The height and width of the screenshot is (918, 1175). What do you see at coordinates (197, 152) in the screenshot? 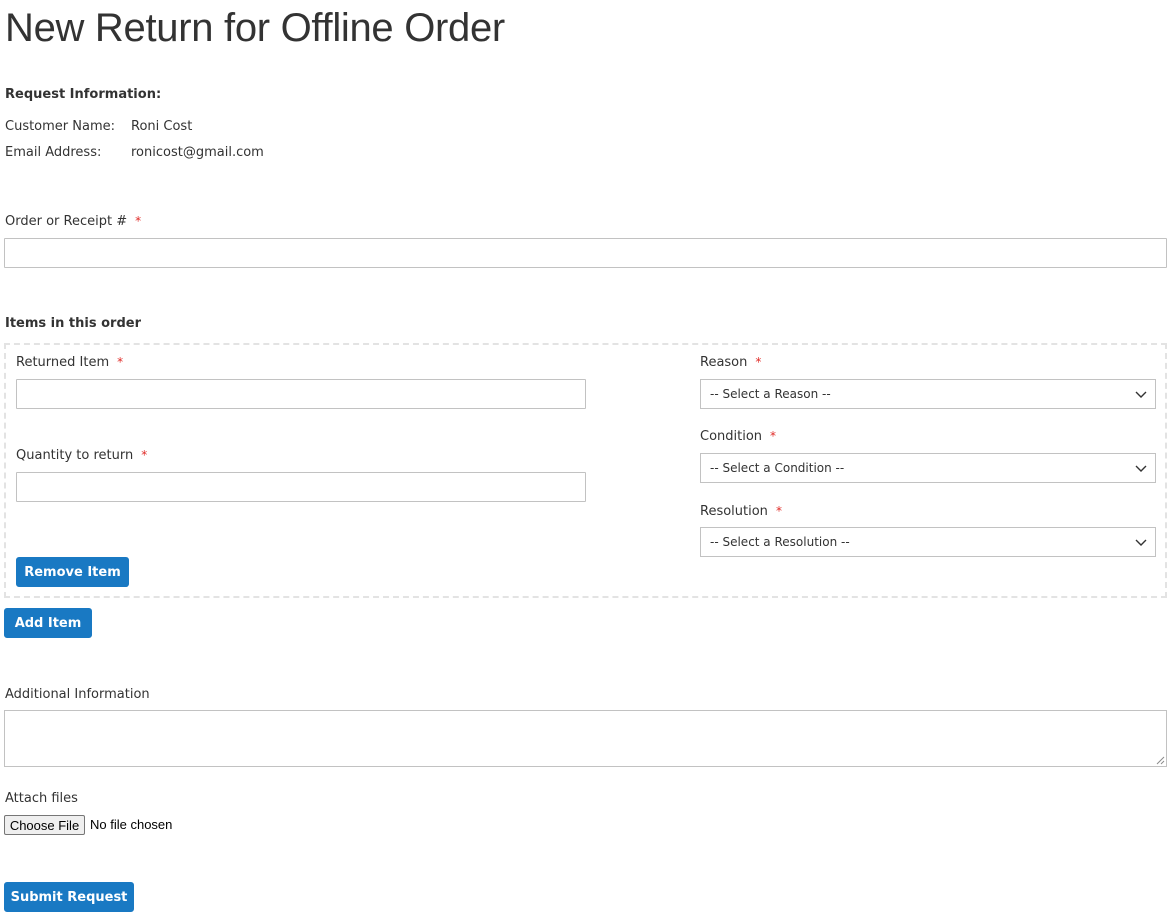
I see `email-value: ronicost@gmail.com` at bounding box center [197, 152].